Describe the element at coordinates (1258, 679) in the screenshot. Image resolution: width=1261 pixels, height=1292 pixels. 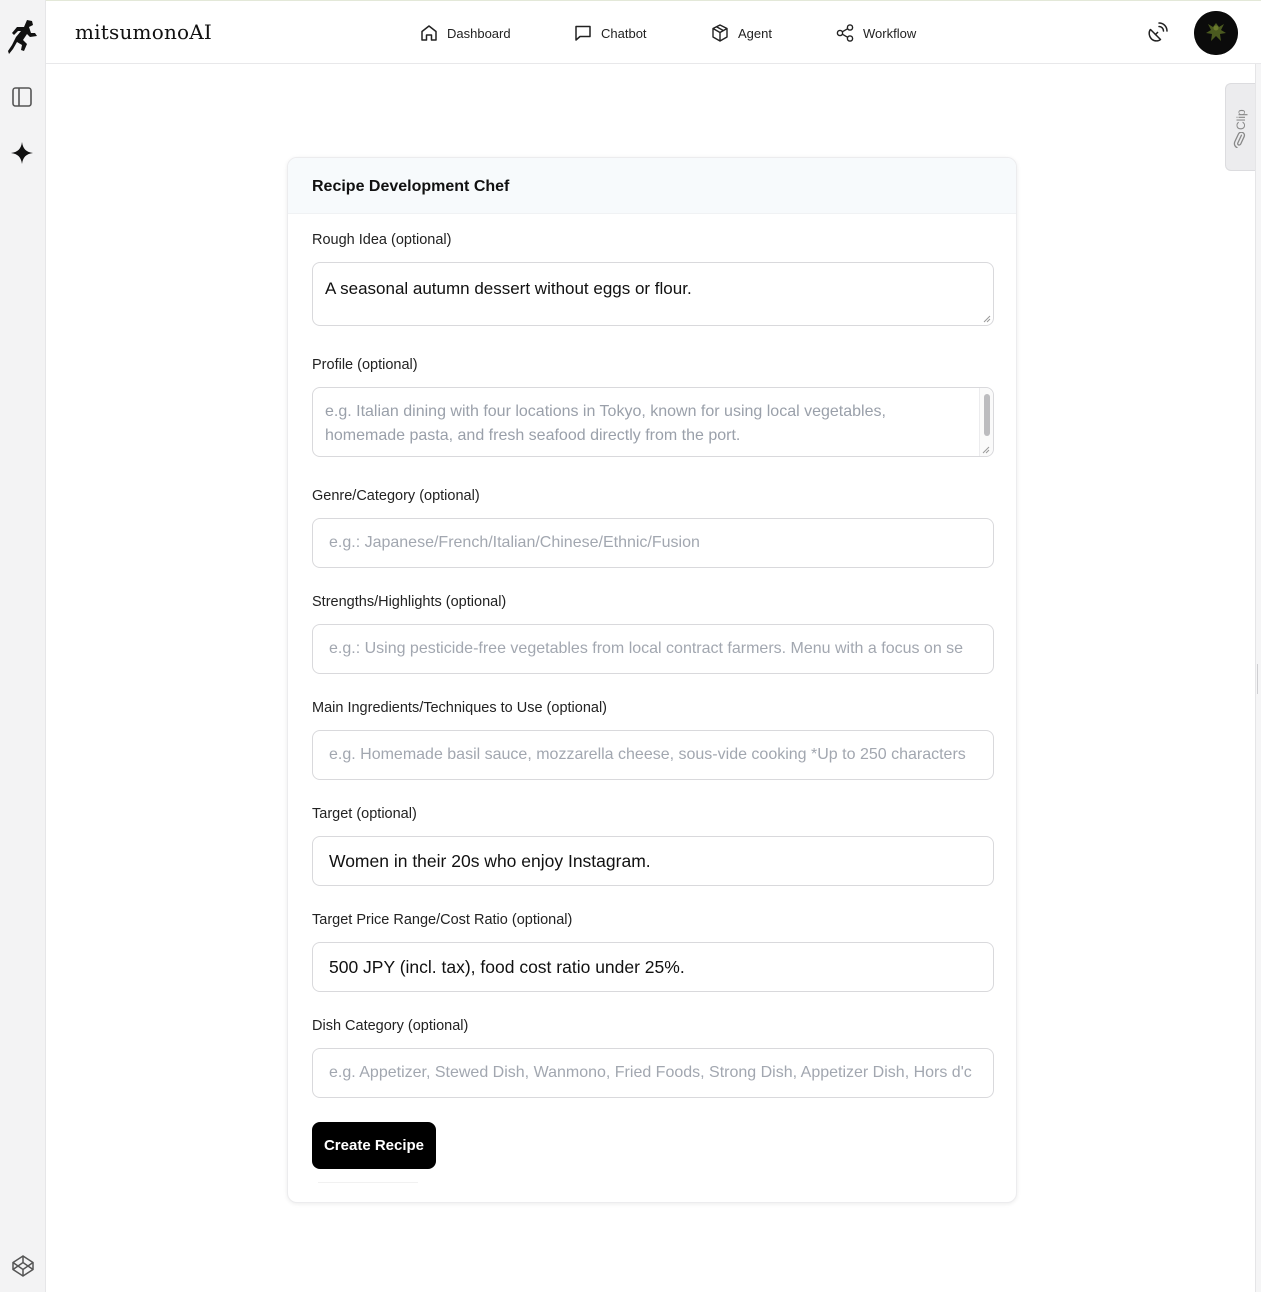
I see `resize-handle` at that location.